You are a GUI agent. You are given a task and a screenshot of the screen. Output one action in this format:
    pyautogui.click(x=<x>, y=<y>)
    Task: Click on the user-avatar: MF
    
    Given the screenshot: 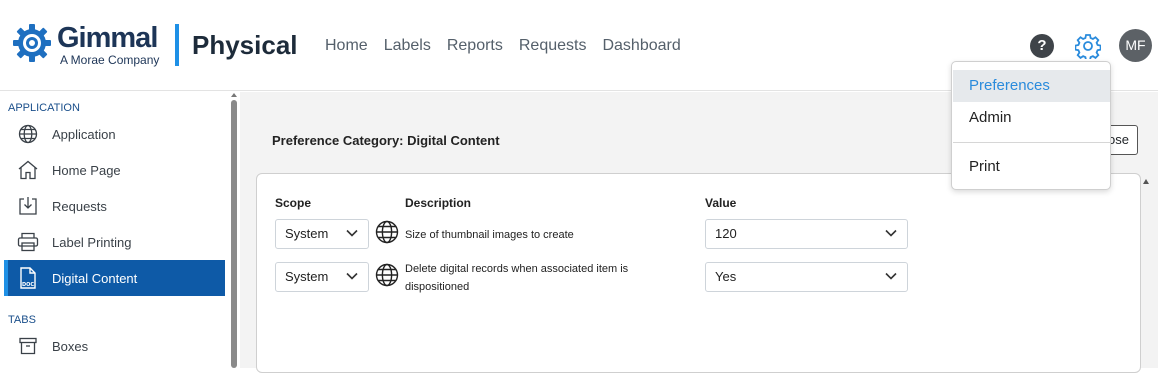 What is the action you would take?
    pyautogui.click(x=1135, y=45)
    